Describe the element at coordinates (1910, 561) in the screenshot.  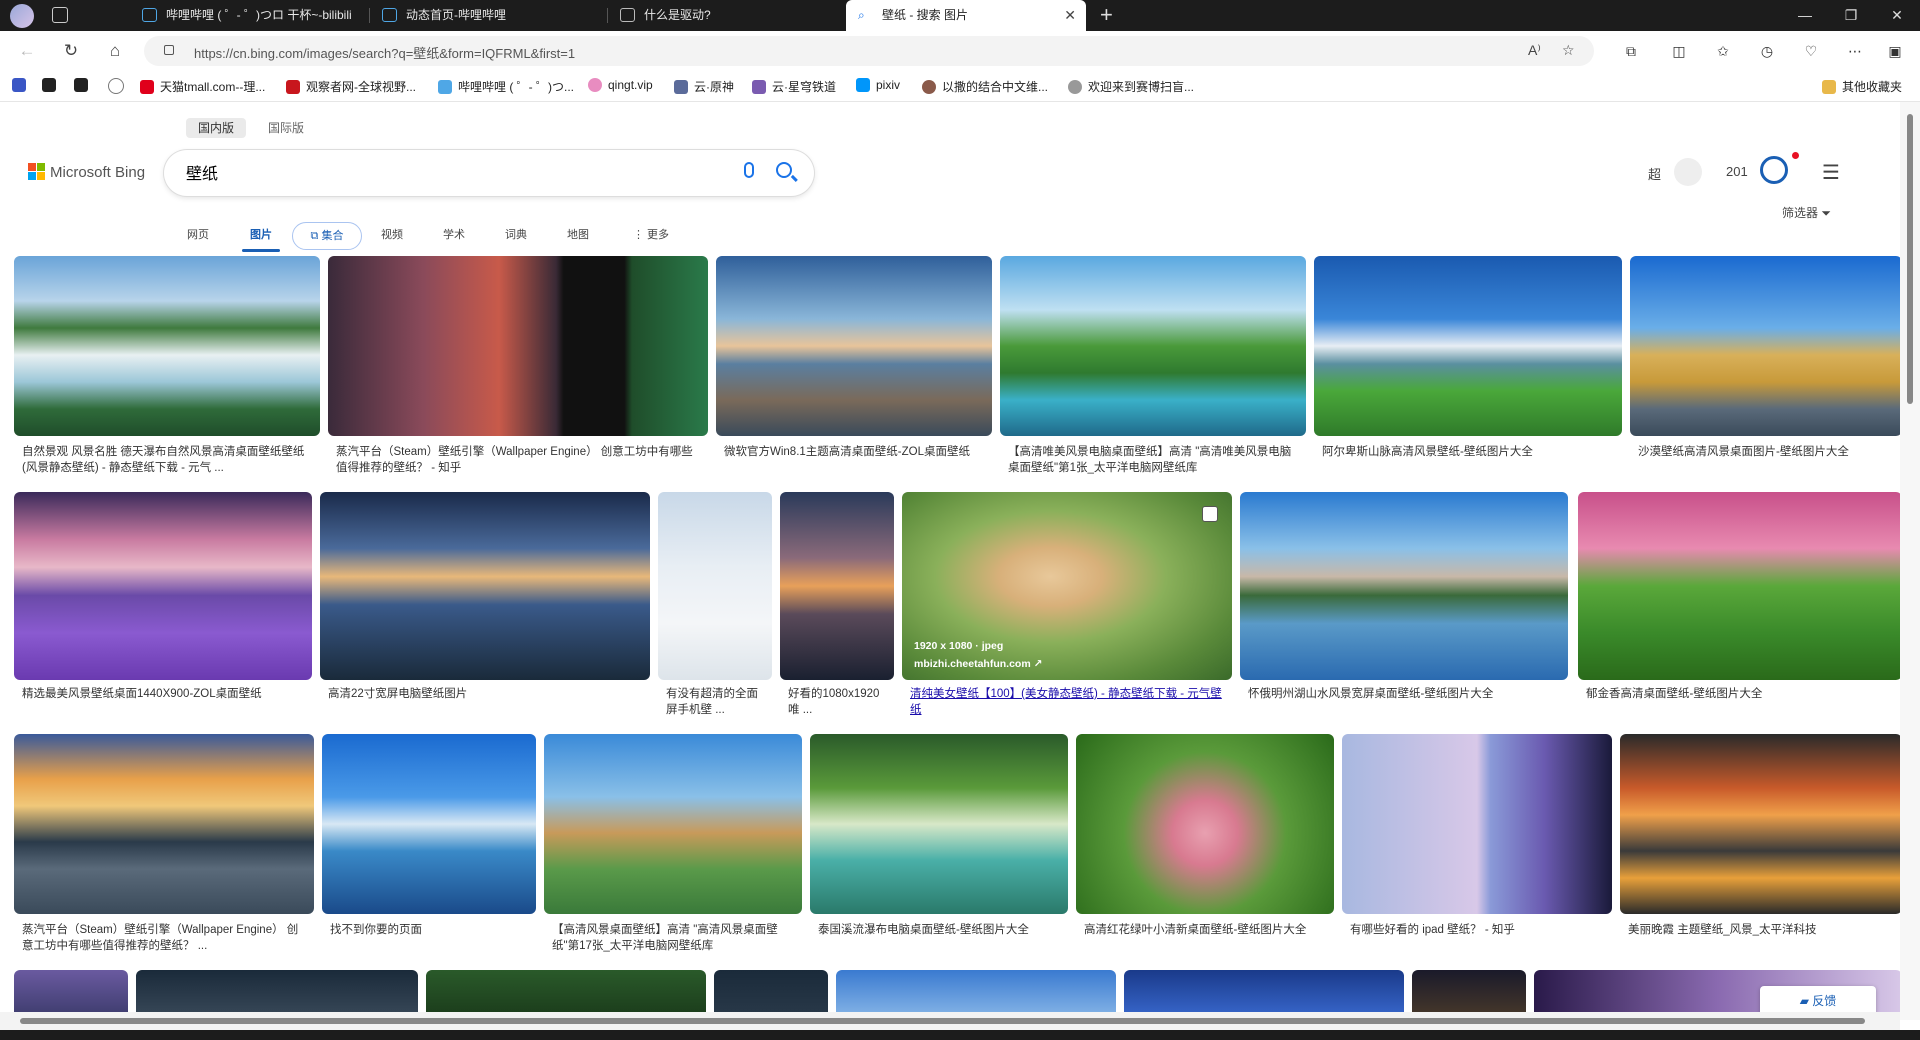
I see `vertical-scrollbar` at that location.